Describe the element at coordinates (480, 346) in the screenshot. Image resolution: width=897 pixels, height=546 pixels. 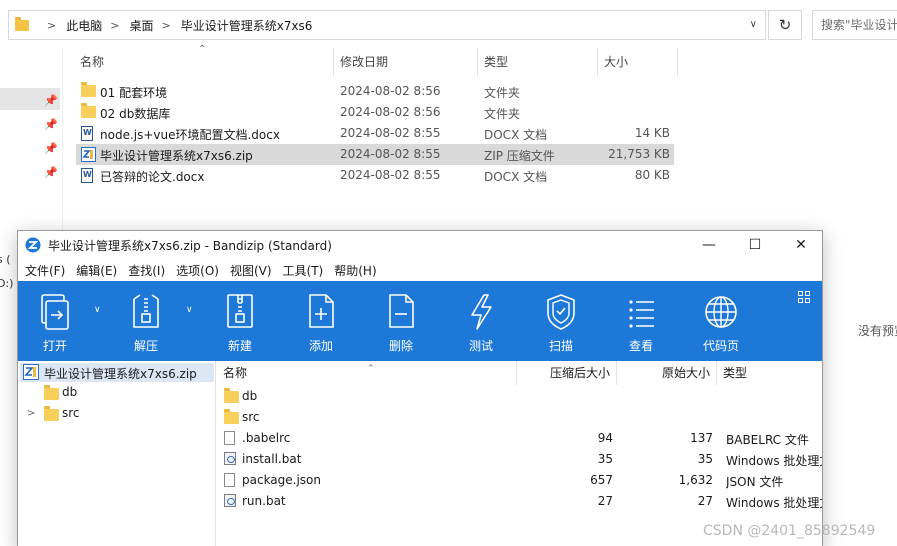
I see `toolbar-label: 测试` at that location.